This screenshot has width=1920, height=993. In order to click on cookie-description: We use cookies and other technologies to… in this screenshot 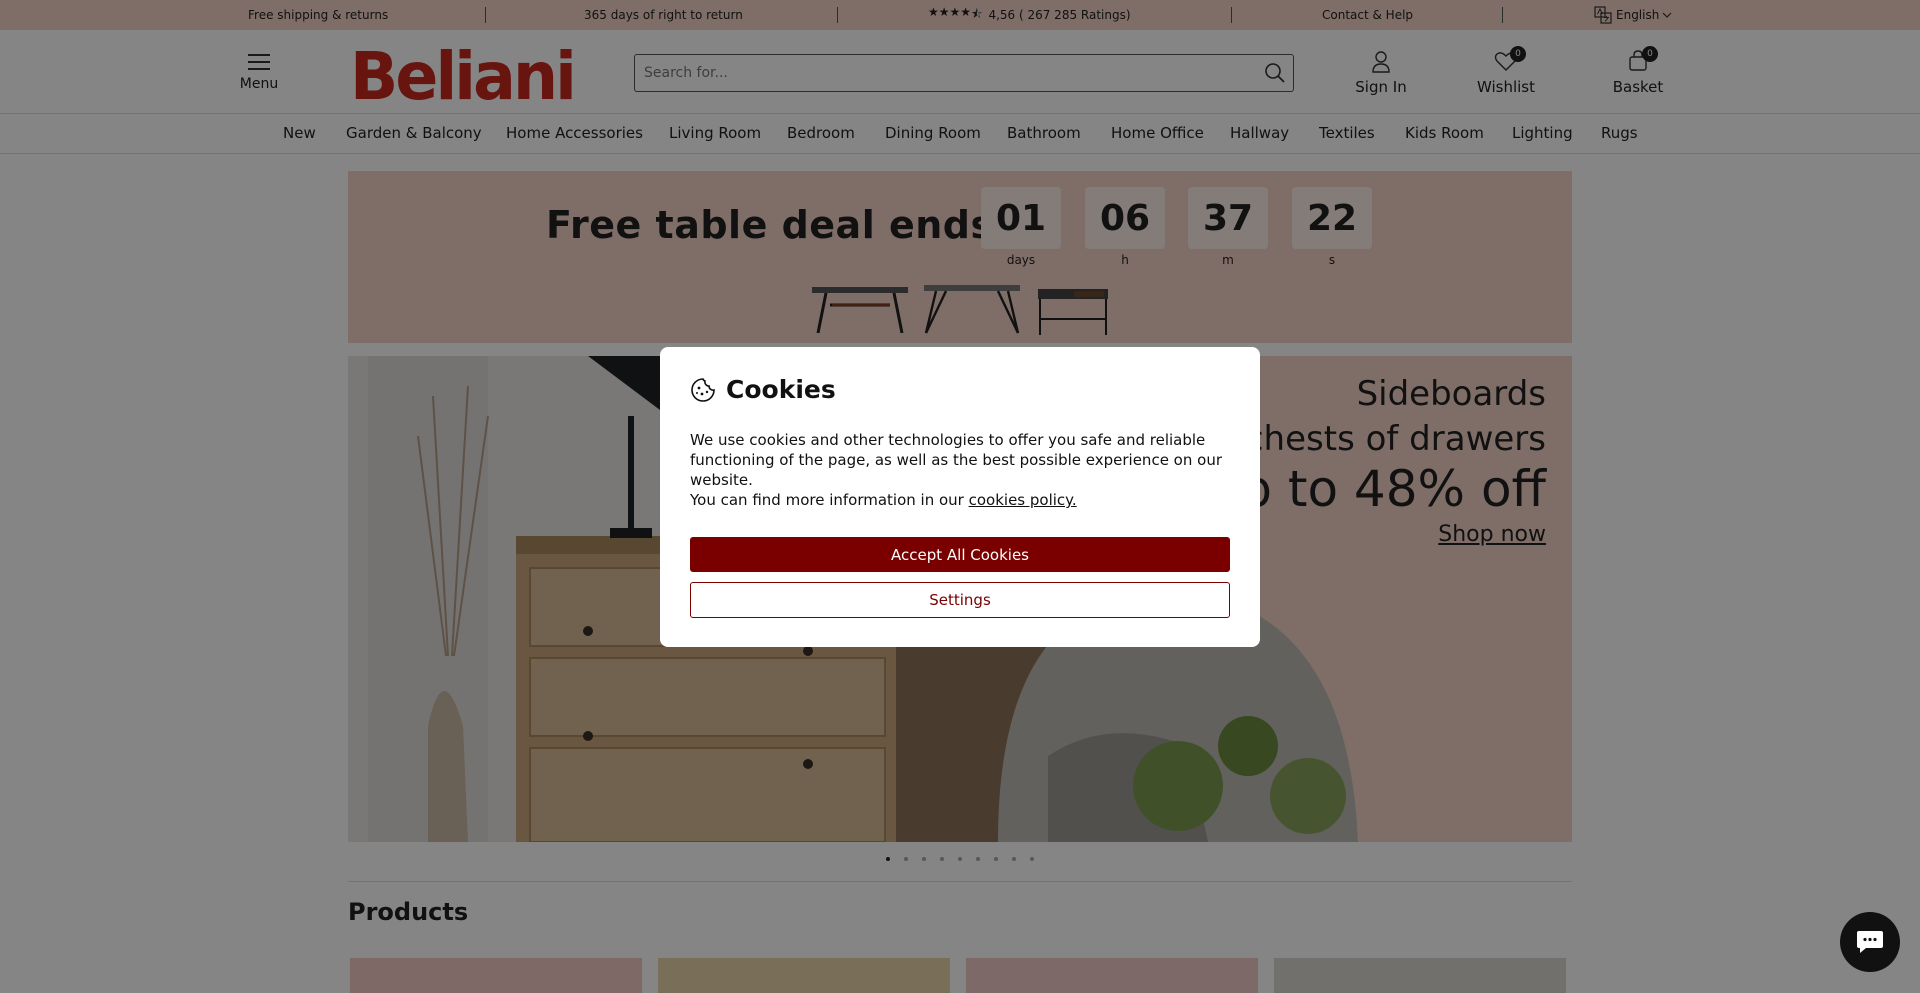, I will do `click(956, 460)`.